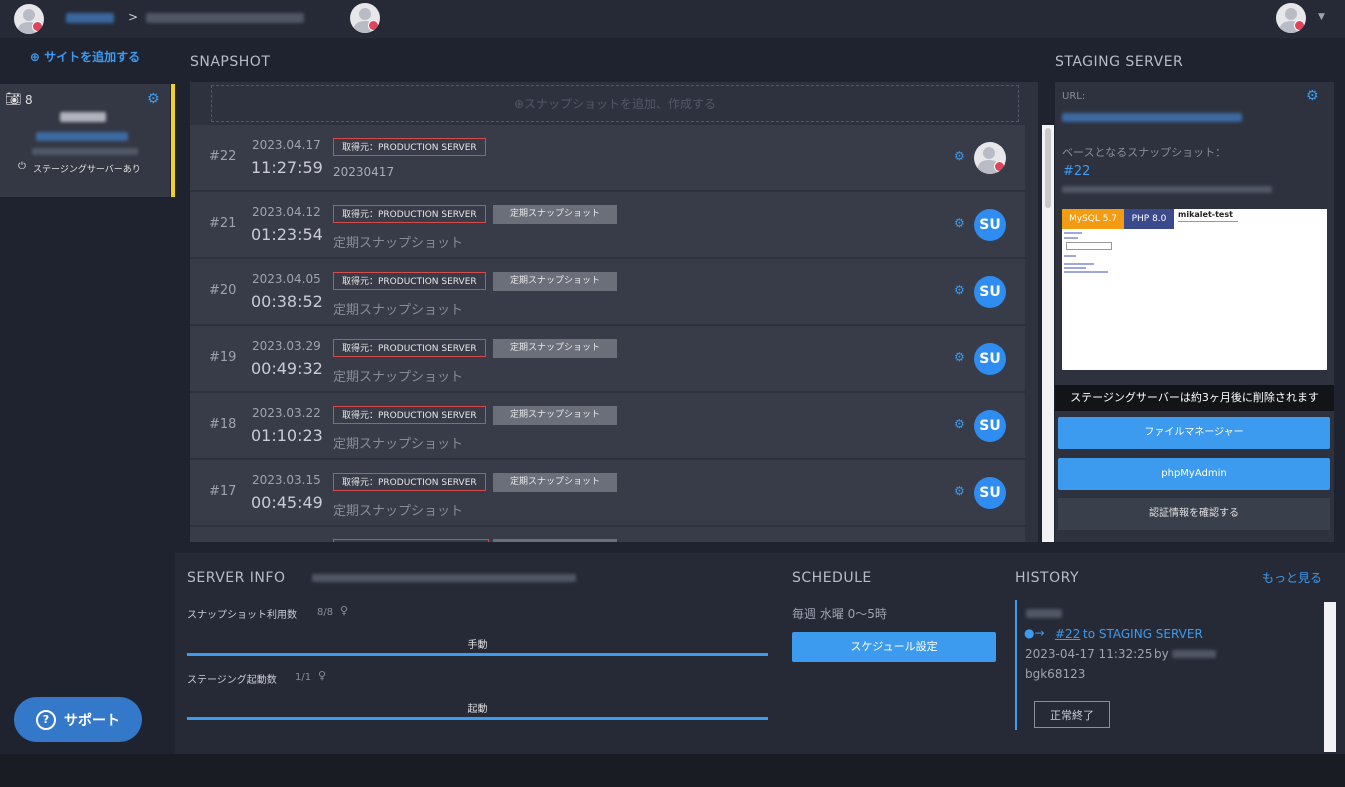 This screenshot has height=787, width=1345. I want to click on snapshot-date: 2023.04.12, so click(286, 212).